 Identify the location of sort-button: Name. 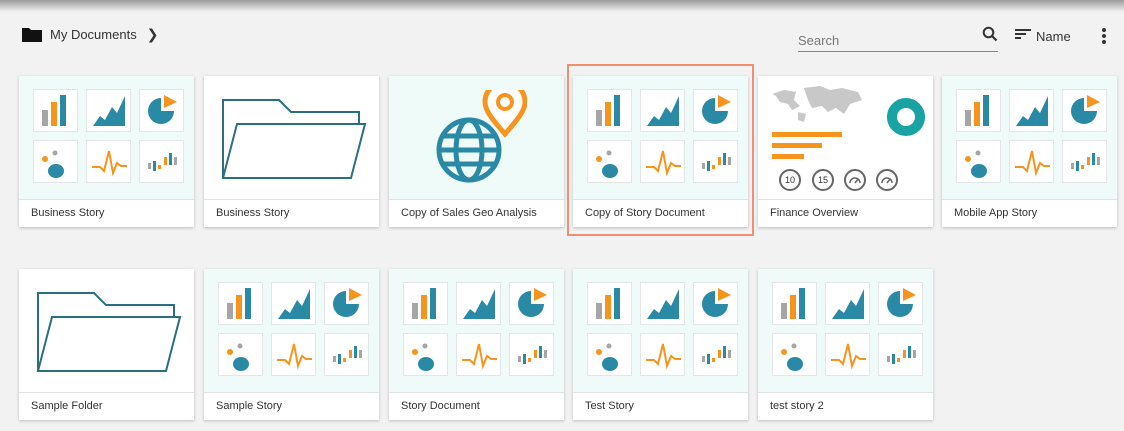
(1042, 36).